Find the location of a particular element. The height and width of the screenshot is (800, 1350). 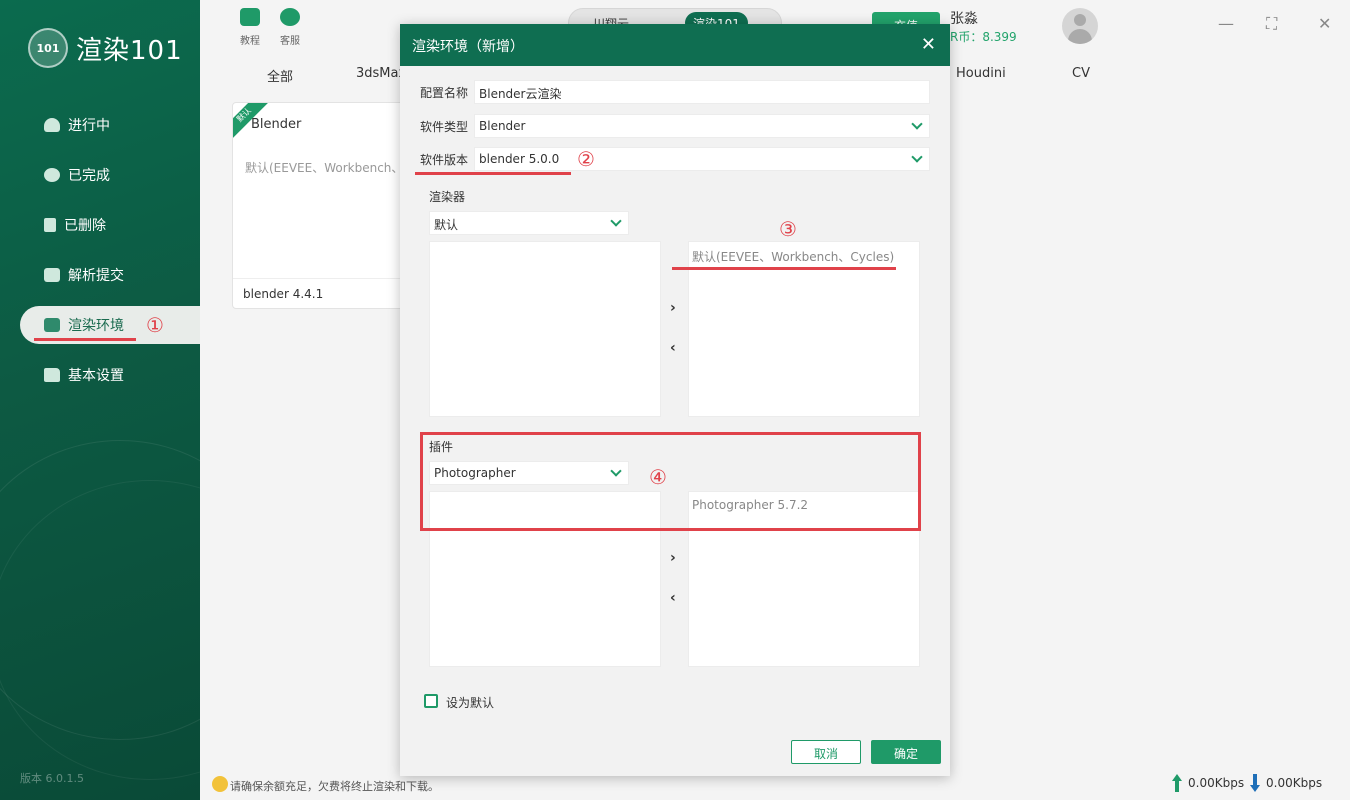

annotation-marker-1: ① is located at coordinates (155, 325).